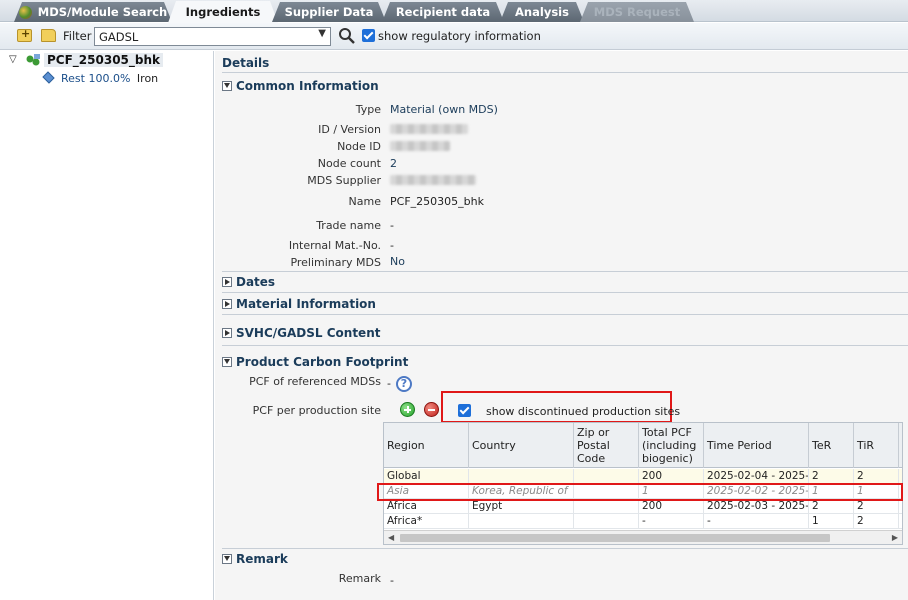 The image size is (908, 600). Describe the element at coordinates (335, 262) in the screenshot. I see `preliminary-mds-label: Preliminary MDS` at that location.